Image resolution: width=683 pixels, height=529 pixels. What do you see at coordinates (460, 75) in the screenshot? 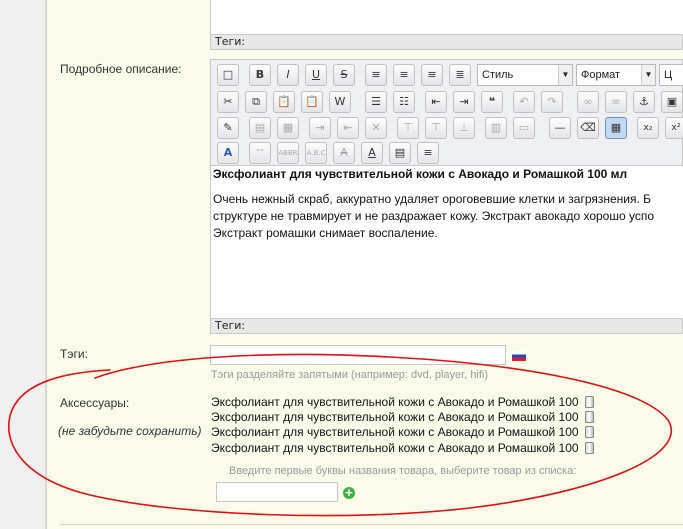
I see `align-justify-icon: ≣` at bounding box center [460, 75].